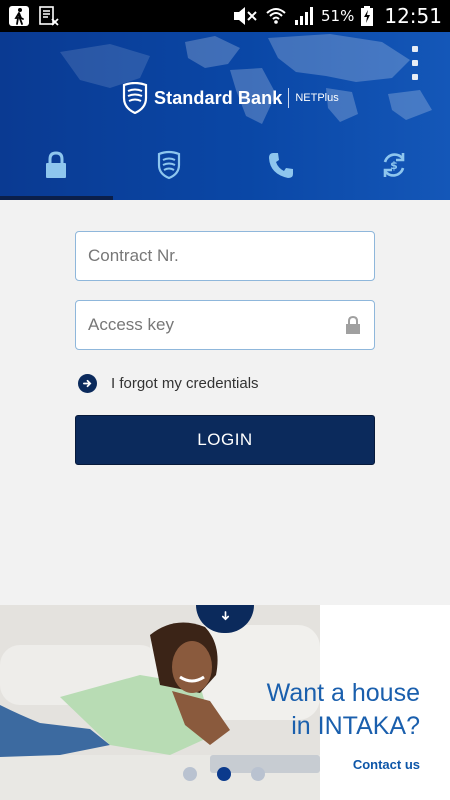 This screenshot has height=800, width=450. I want to click on currency-exchange-icon: $, so click(394, 165).